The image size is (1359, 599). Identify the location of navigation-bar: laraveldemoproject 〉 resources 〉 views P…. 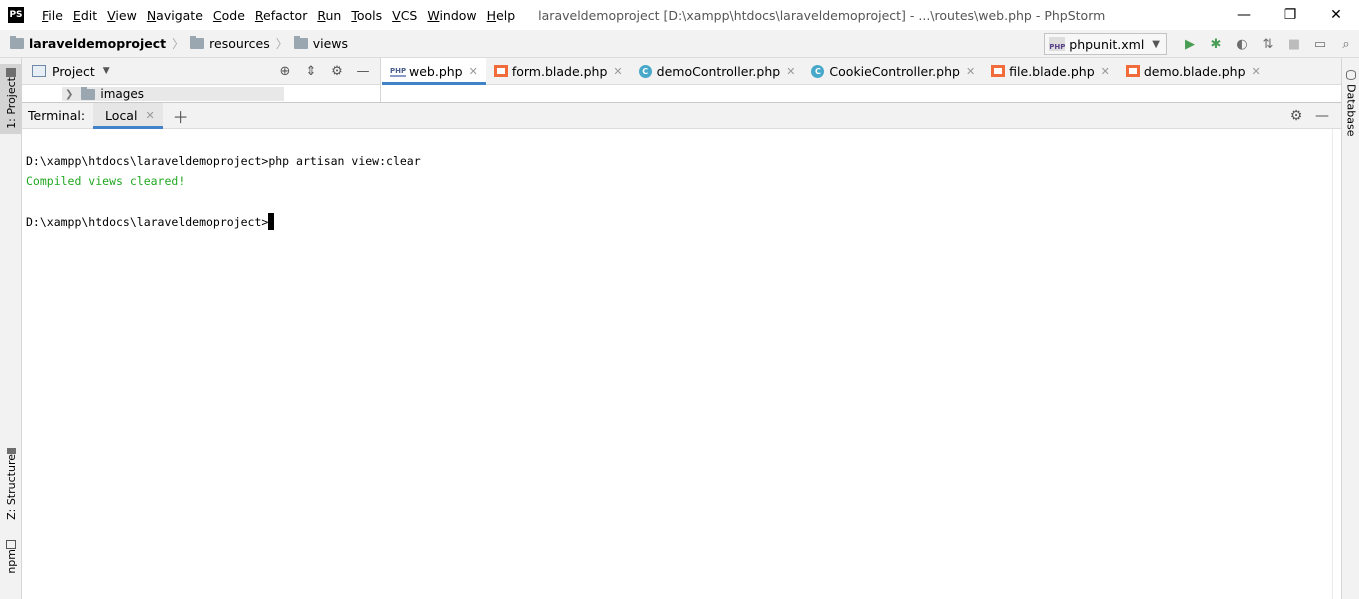
(679, 44).